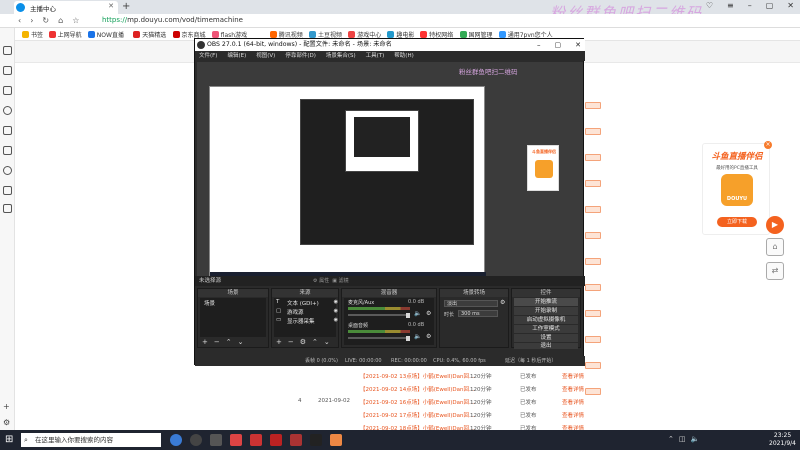 This screenshot has width=800, height=450. What do you see at coordinates (546, 311) in the screenshot?
I see `start-recording-button: 开始录制` at bounding box center [546, 311].